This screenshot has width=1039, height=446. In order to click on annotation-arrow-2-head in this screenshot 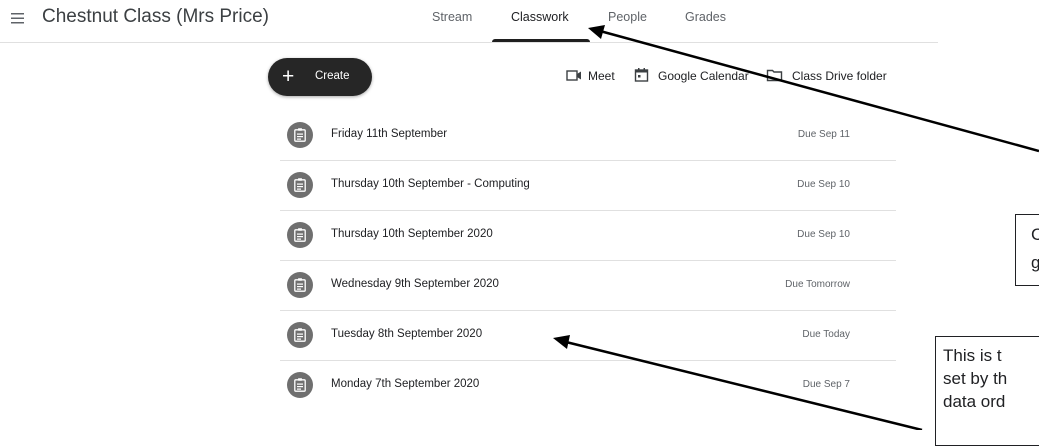, I will do `click(561, 342)`.